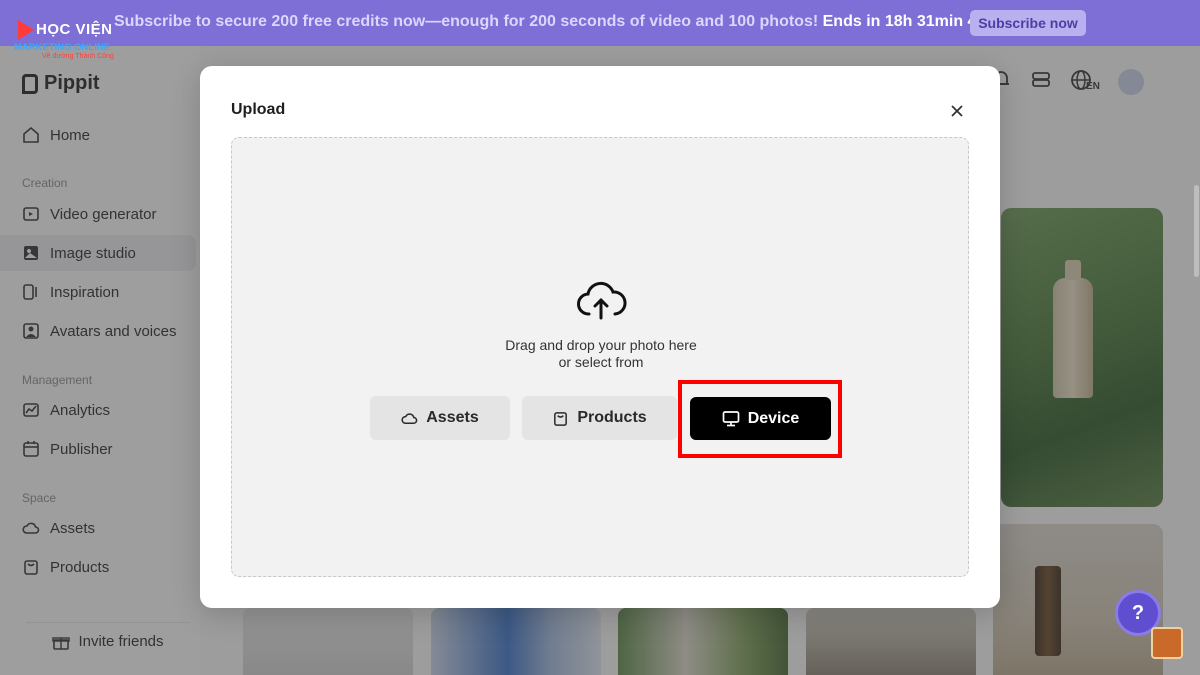 This screenshot has width=1200, height=675. What do you see at coordinates (74, 29) in the screenshot?
I see `watermark-line1: HỌC VIỆN` at bounding box center [74, 29].